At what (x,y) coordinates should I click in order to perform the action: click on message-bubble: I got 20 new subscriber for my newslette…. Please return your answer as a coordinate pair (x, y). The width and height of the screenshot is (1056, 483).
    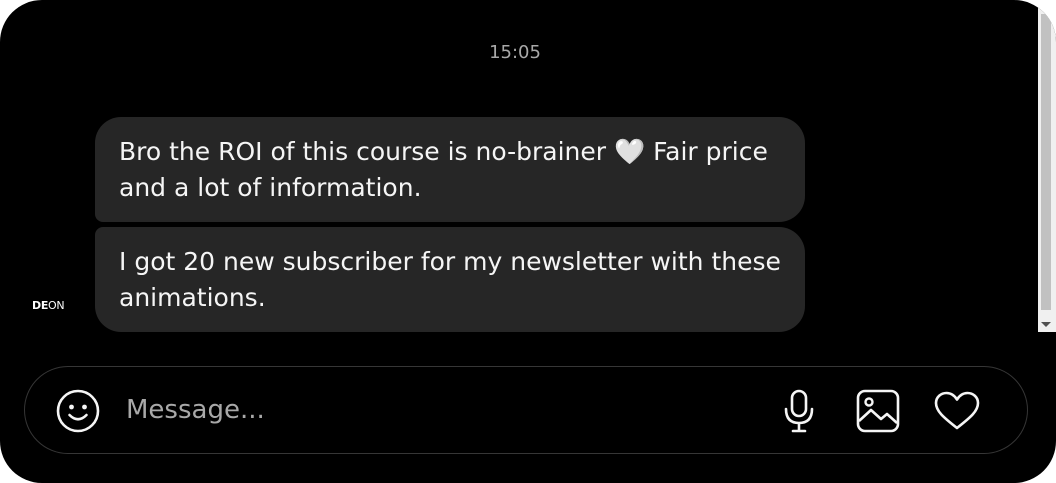
    Looking at the image, I should click on (450, 279).